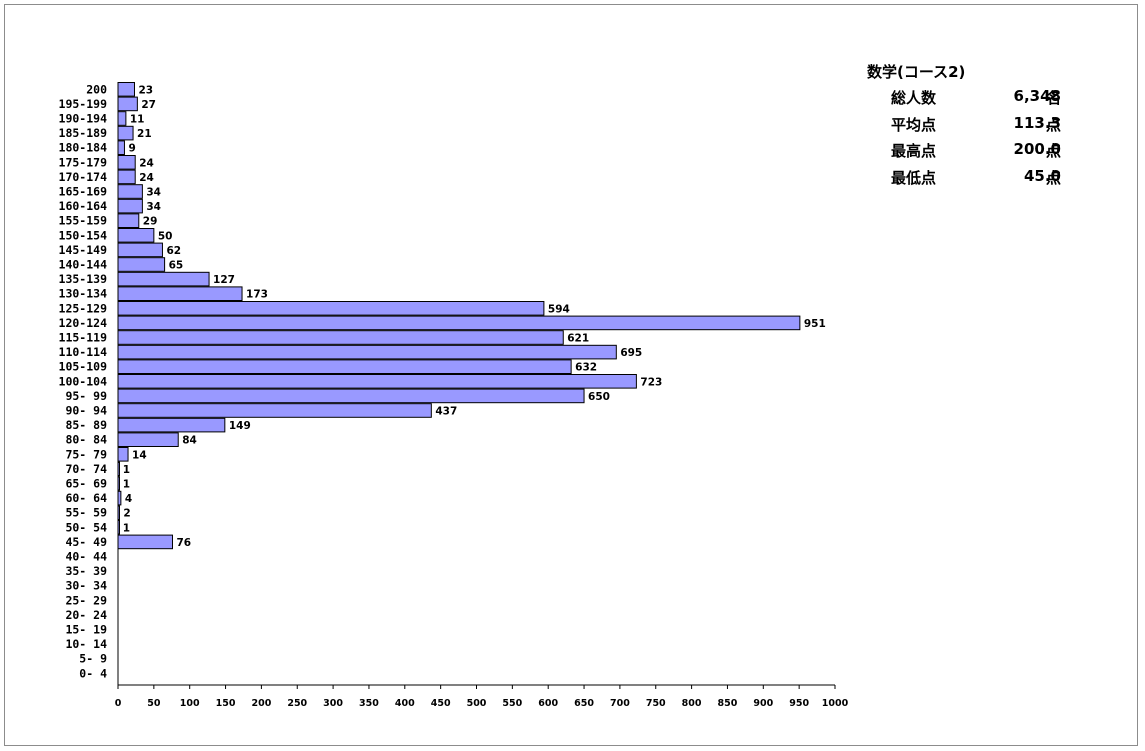  What do you see at coordinates (914, 178) in the screenshot?
I see `stat-label-min: 最低点` at bounding box center [914, 178].